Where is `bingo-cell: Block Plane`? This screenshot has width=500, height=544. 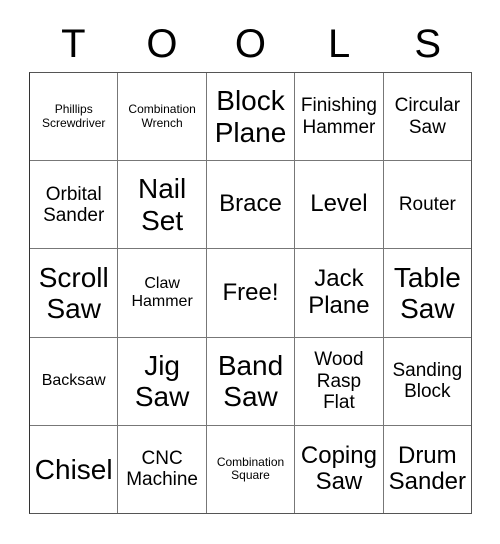 bingo-cell: Block Plane is located at coordinates (251, 117).